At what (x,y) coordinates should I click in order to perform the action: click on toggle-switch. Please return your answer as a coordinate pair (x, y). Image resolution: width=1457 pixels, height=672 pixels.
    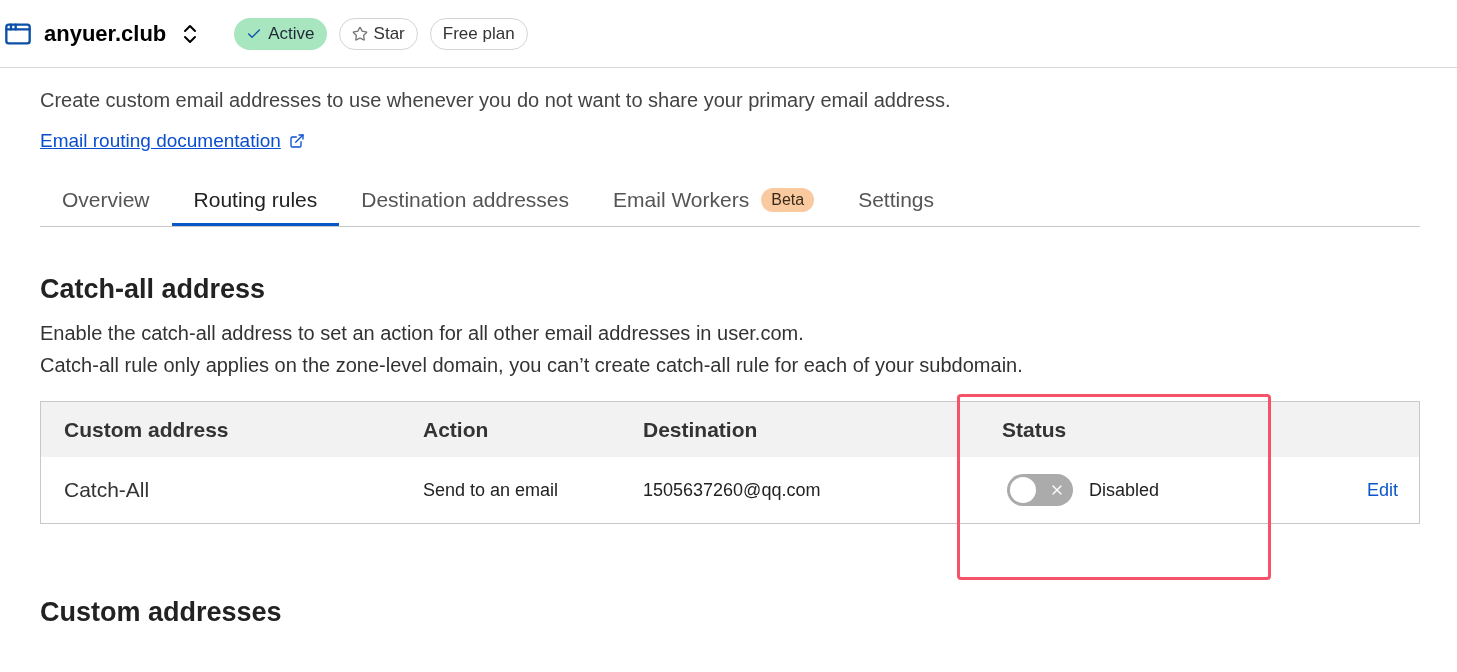
    Looking at the image, I should click on (1040, 490).